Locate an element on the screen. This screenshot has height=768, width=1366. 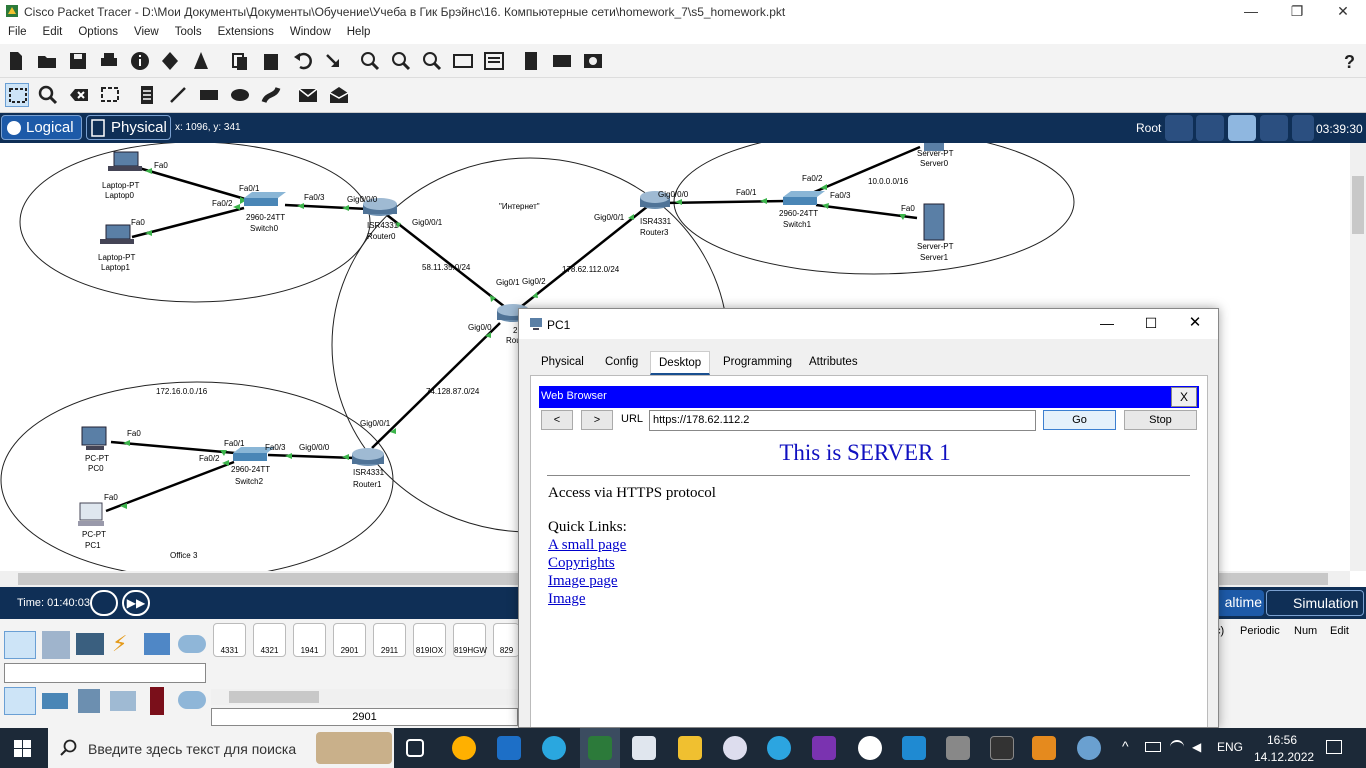
wireless-devices-icon is located at coordinates (123, 701).